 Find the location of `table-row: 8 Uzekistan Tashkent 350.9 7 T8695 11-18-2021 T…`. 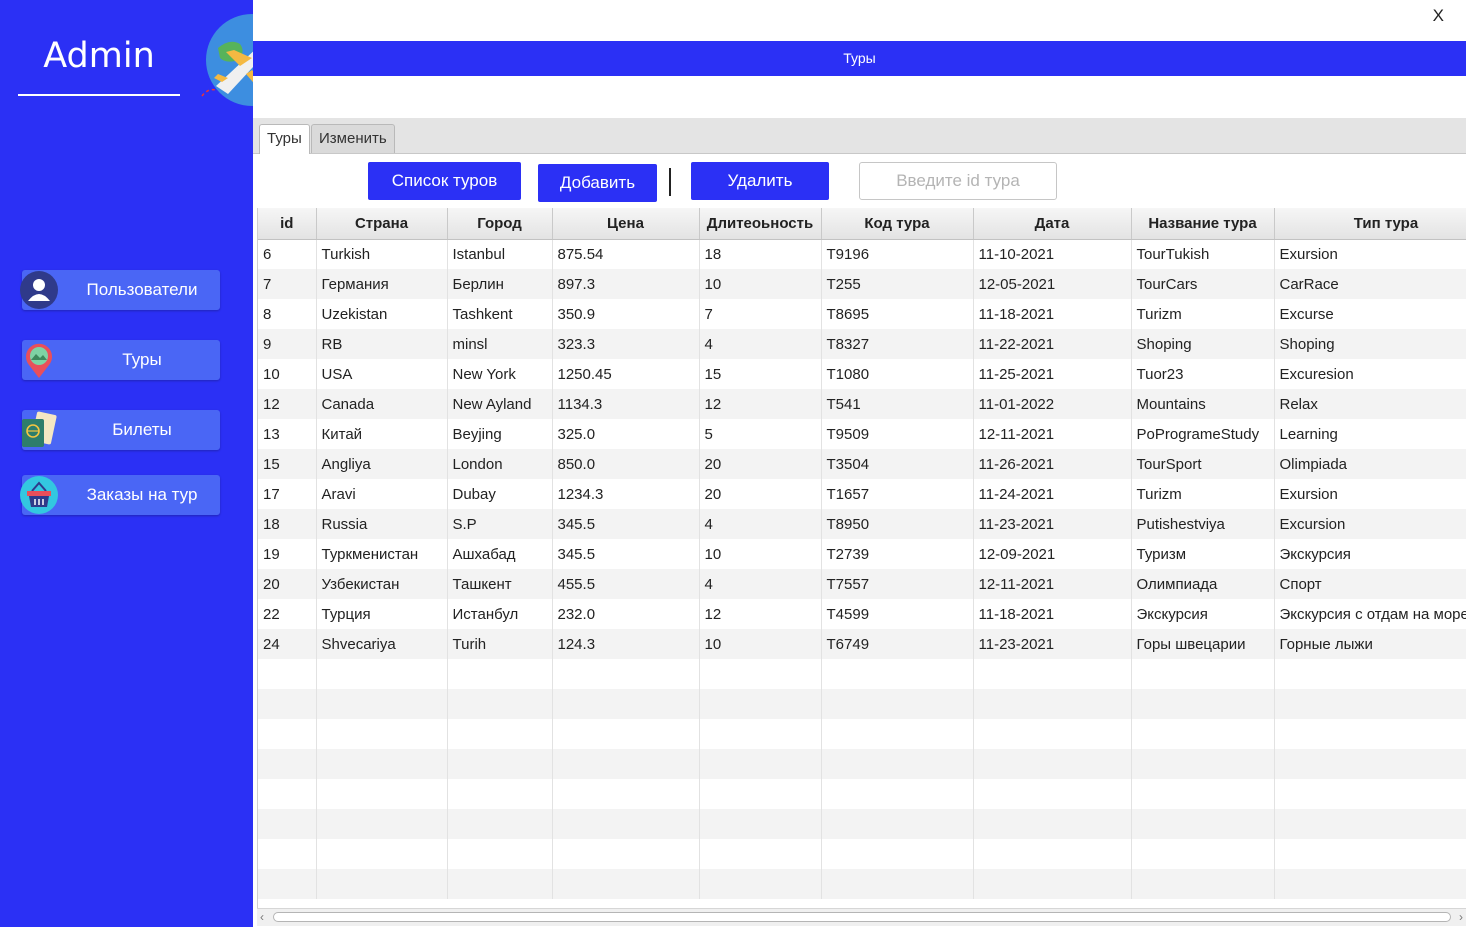

table-row: 8 Uzekistan Tashkent 350.9 7 T8695 11-18-2021 T… is located at coordinates (862, 314).